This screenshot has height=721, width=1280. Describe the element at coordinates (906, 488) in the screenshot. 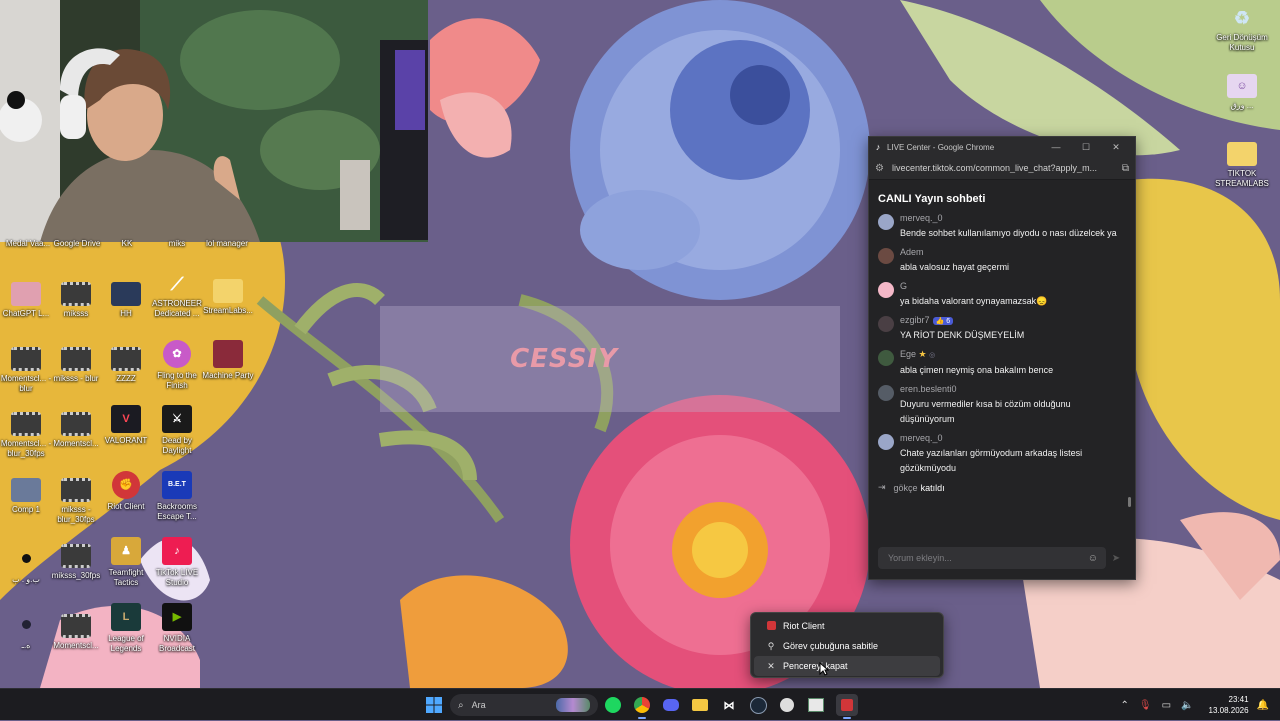

I see `join-username: gökçe` at that location.